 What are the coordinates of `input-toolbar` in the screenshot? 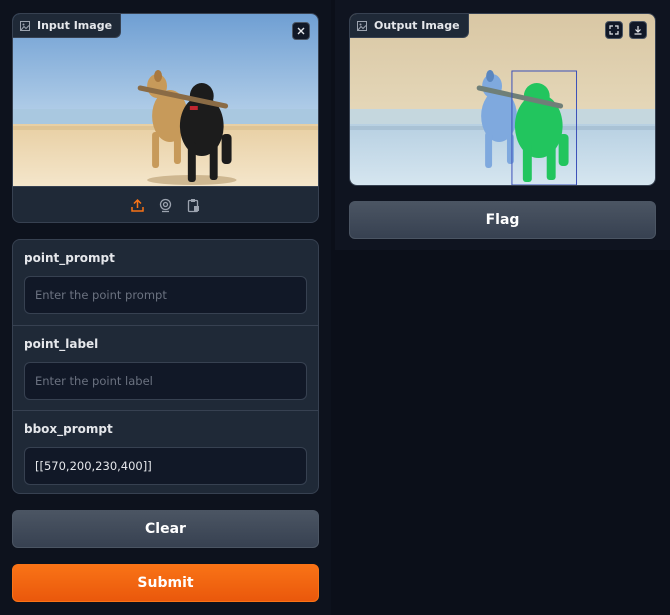 It's located at (165, 204).